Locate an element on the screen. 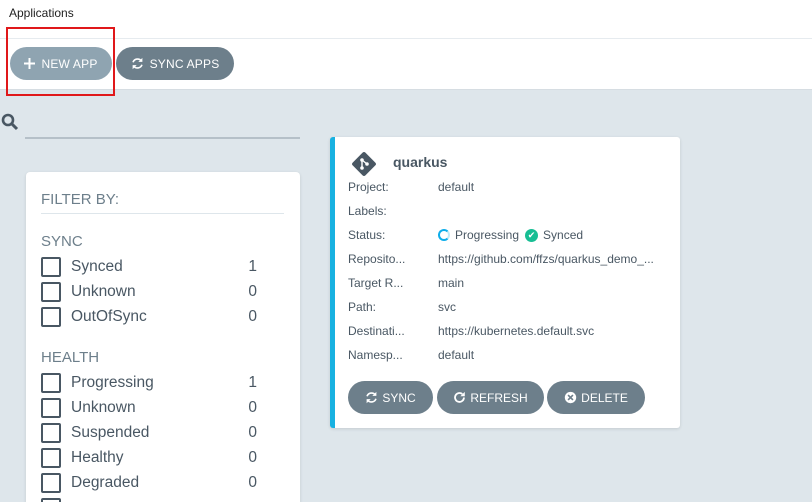 The image size is (812, 502). delete-icon is located at coordinates (570, 397).